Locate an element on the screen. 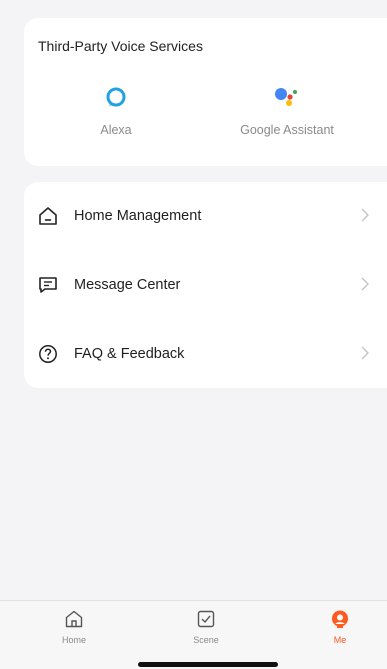 The image size is (387, 669). menu-item-home-management: Home Management is located at coordinates (205, 216).